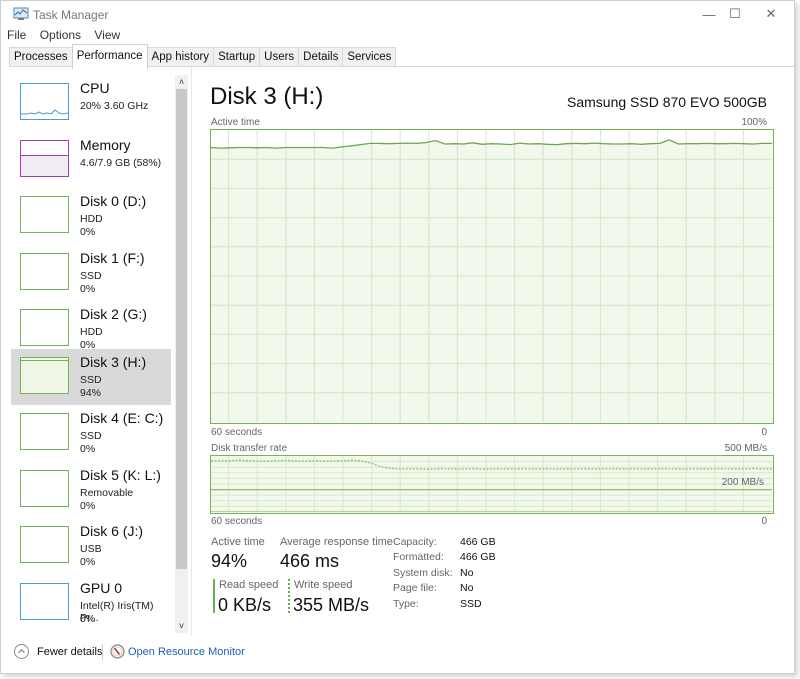 This screenshot has height=679, width=800. What do you see at coordinates (745, 448) in the screenshot?
I see `transfer-max-label: 500 MB/s` at bounding box center [745, 448].